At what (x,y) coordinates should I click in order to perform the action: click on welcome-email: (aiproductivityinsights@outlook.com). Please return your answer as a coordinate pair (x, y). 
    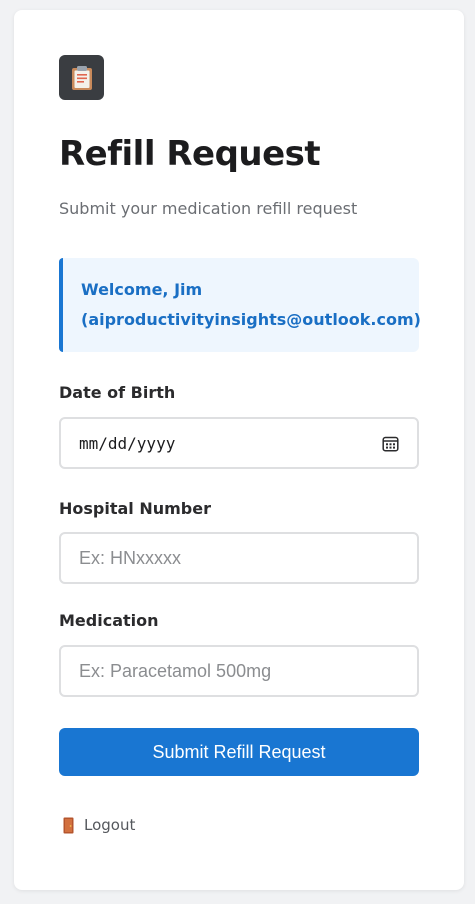
    Looking at the image, I should click on (251, 319).